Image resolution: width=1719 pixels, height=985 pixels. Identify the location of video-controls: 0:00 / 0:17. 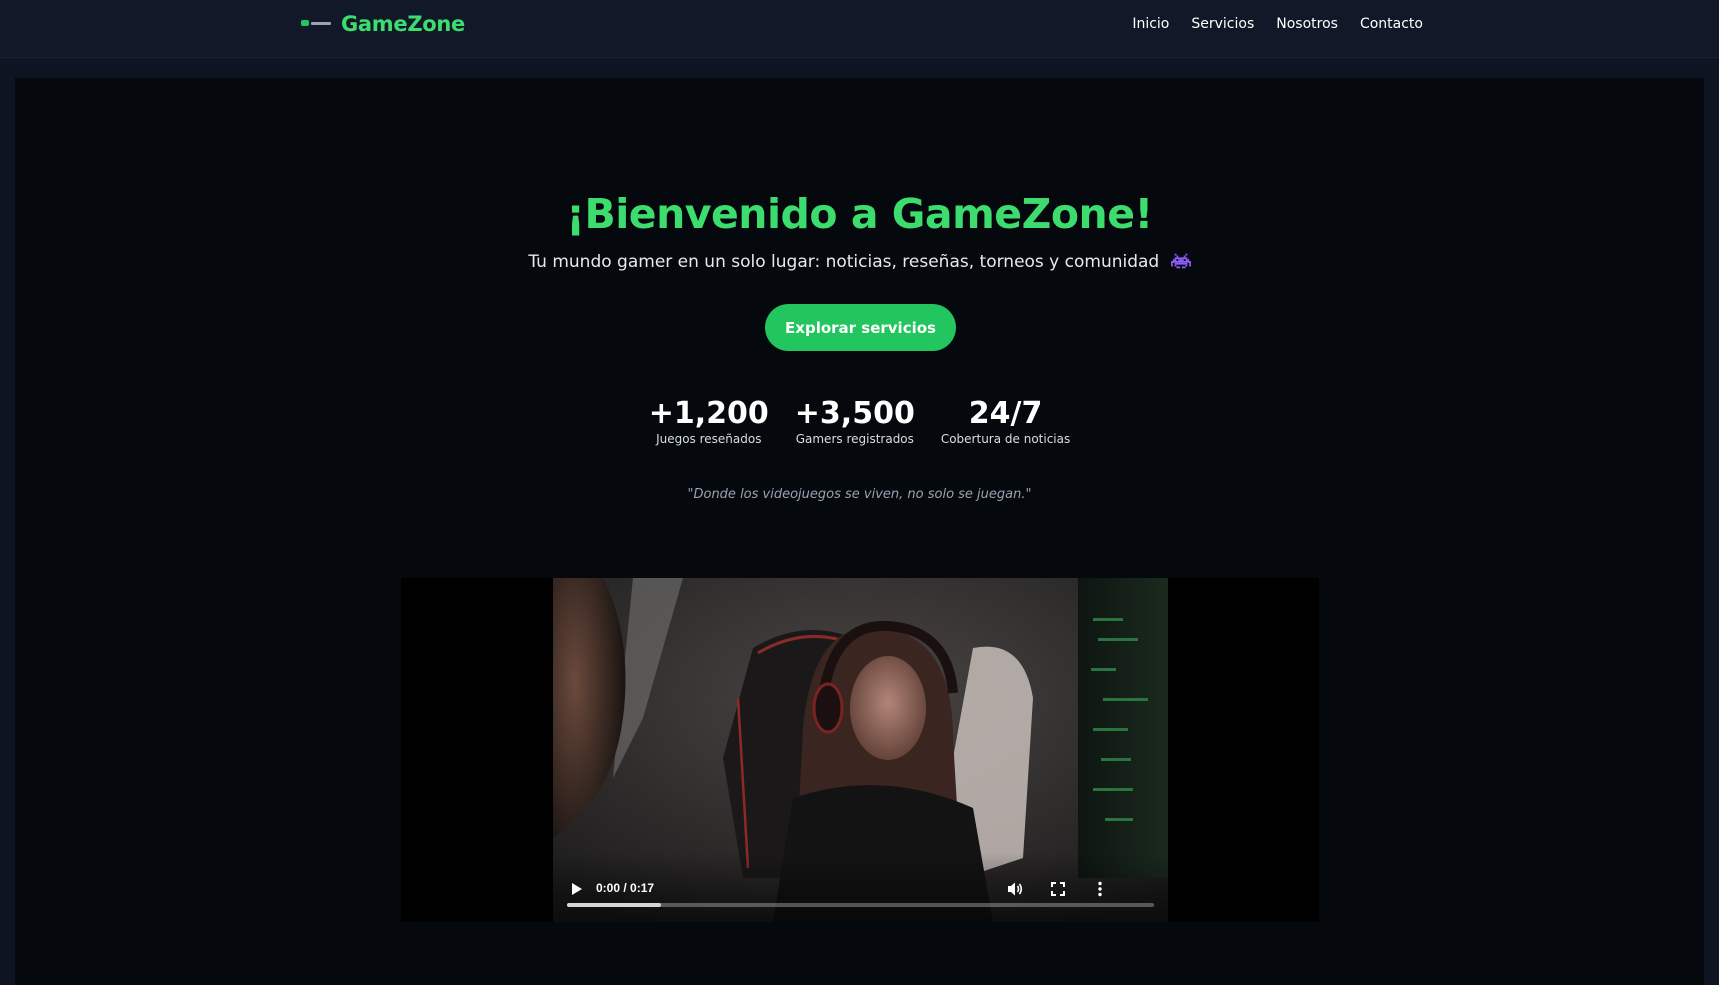
(860, 887).